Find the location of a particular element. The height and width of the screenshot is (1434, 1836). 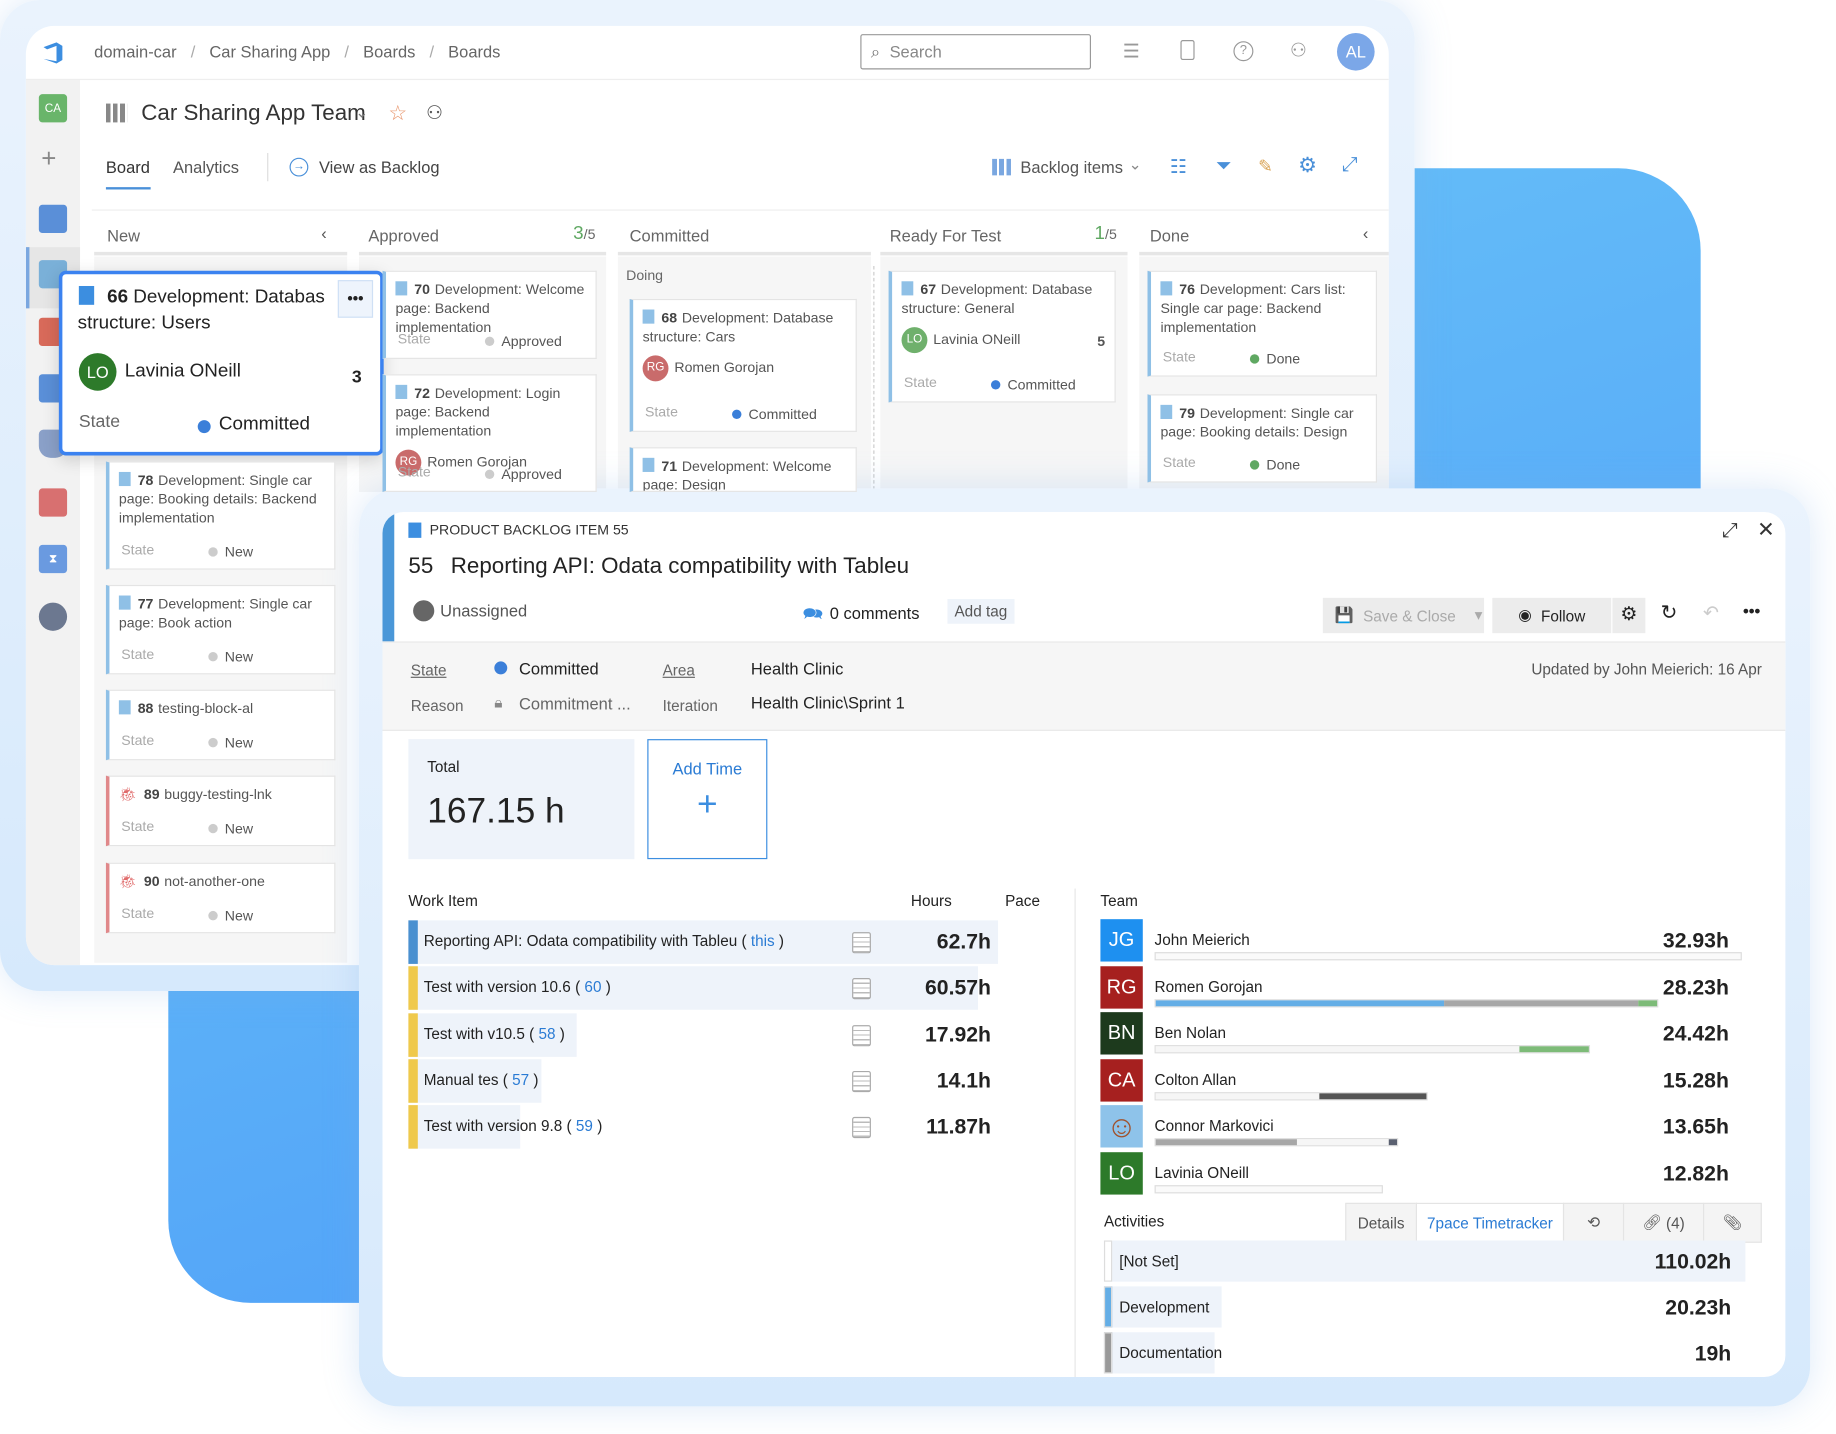

work-item-card: 88 testing-block-al State New is located at coordinates (220, 725).